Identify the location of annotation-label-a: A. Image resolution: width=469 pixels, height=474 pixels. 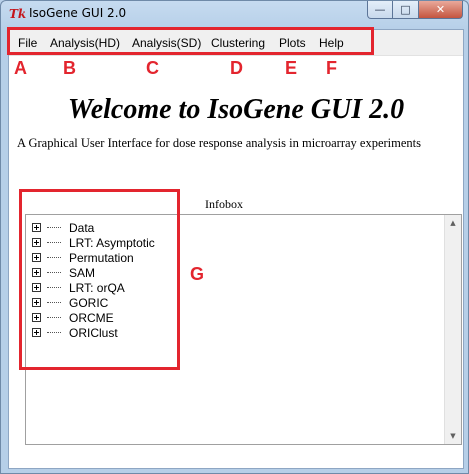
(20, 68).